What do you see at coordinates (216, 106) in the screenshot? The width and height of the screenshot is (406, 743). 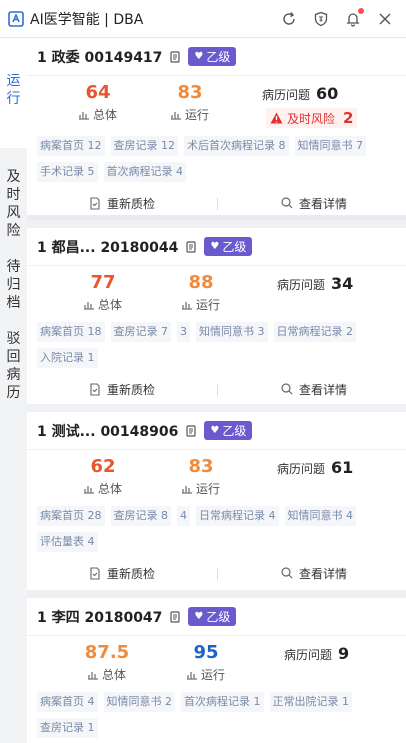 I see `score-stats: 64 总体 83 运行 病历问题 60 及时风险 2` at bounding box center [216, 106].